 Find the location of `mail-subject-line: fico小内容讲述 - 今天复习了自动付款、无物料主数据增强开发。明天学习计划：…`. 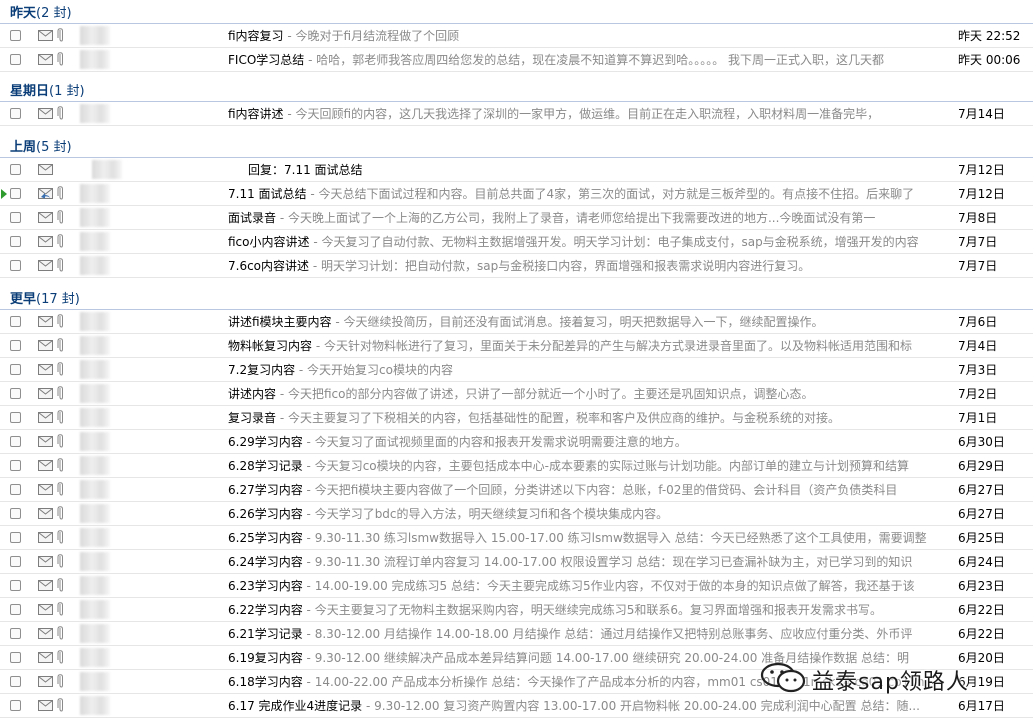

mail-subject-line: fico小内容讲述 - 今天复习了自动付款、无物料主数据增强开发。明天学习计划：… is located at coordinates (585, 242).